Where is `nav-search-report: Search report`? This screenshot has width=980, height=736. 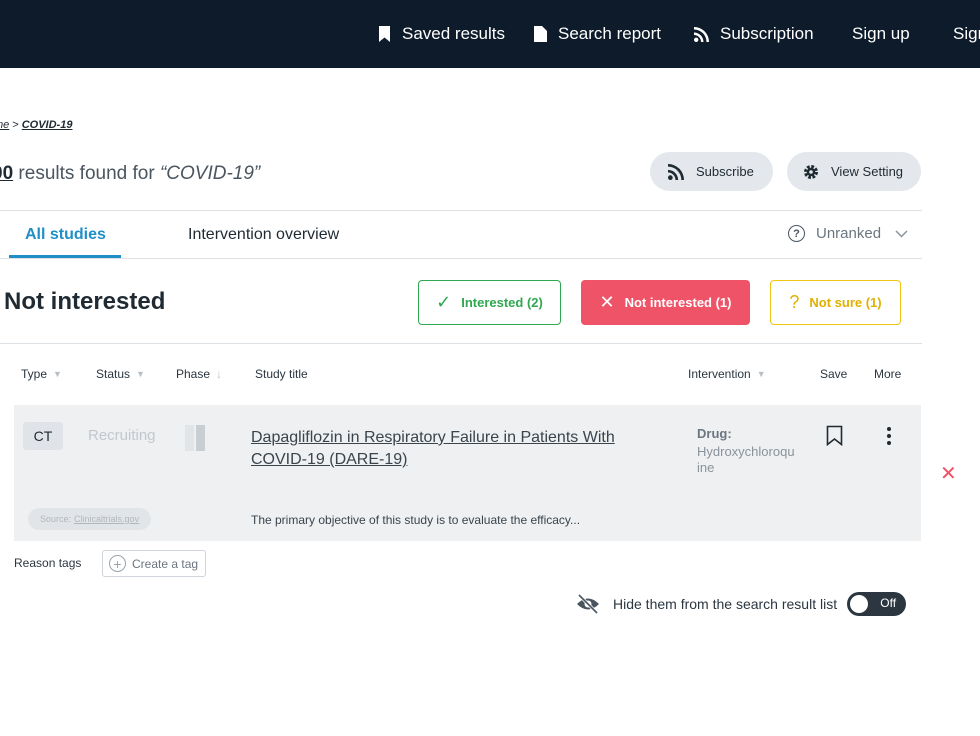
nav-search-report: Search report is located at coordinates (597, 34).